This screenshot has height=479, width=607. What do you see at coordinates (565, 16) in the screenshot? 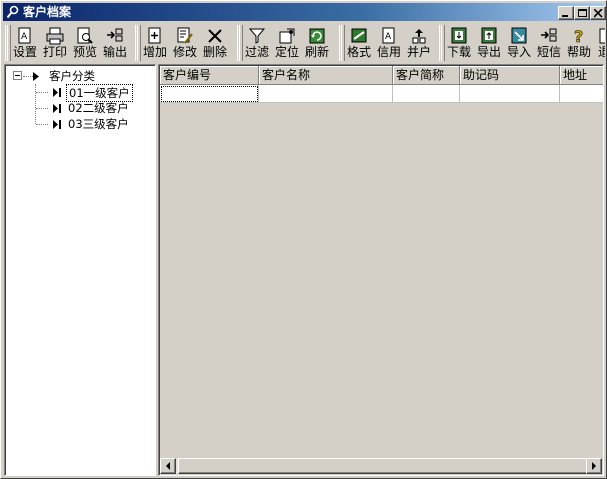
I see `minimize-icon` at bounding box center [565, 16].